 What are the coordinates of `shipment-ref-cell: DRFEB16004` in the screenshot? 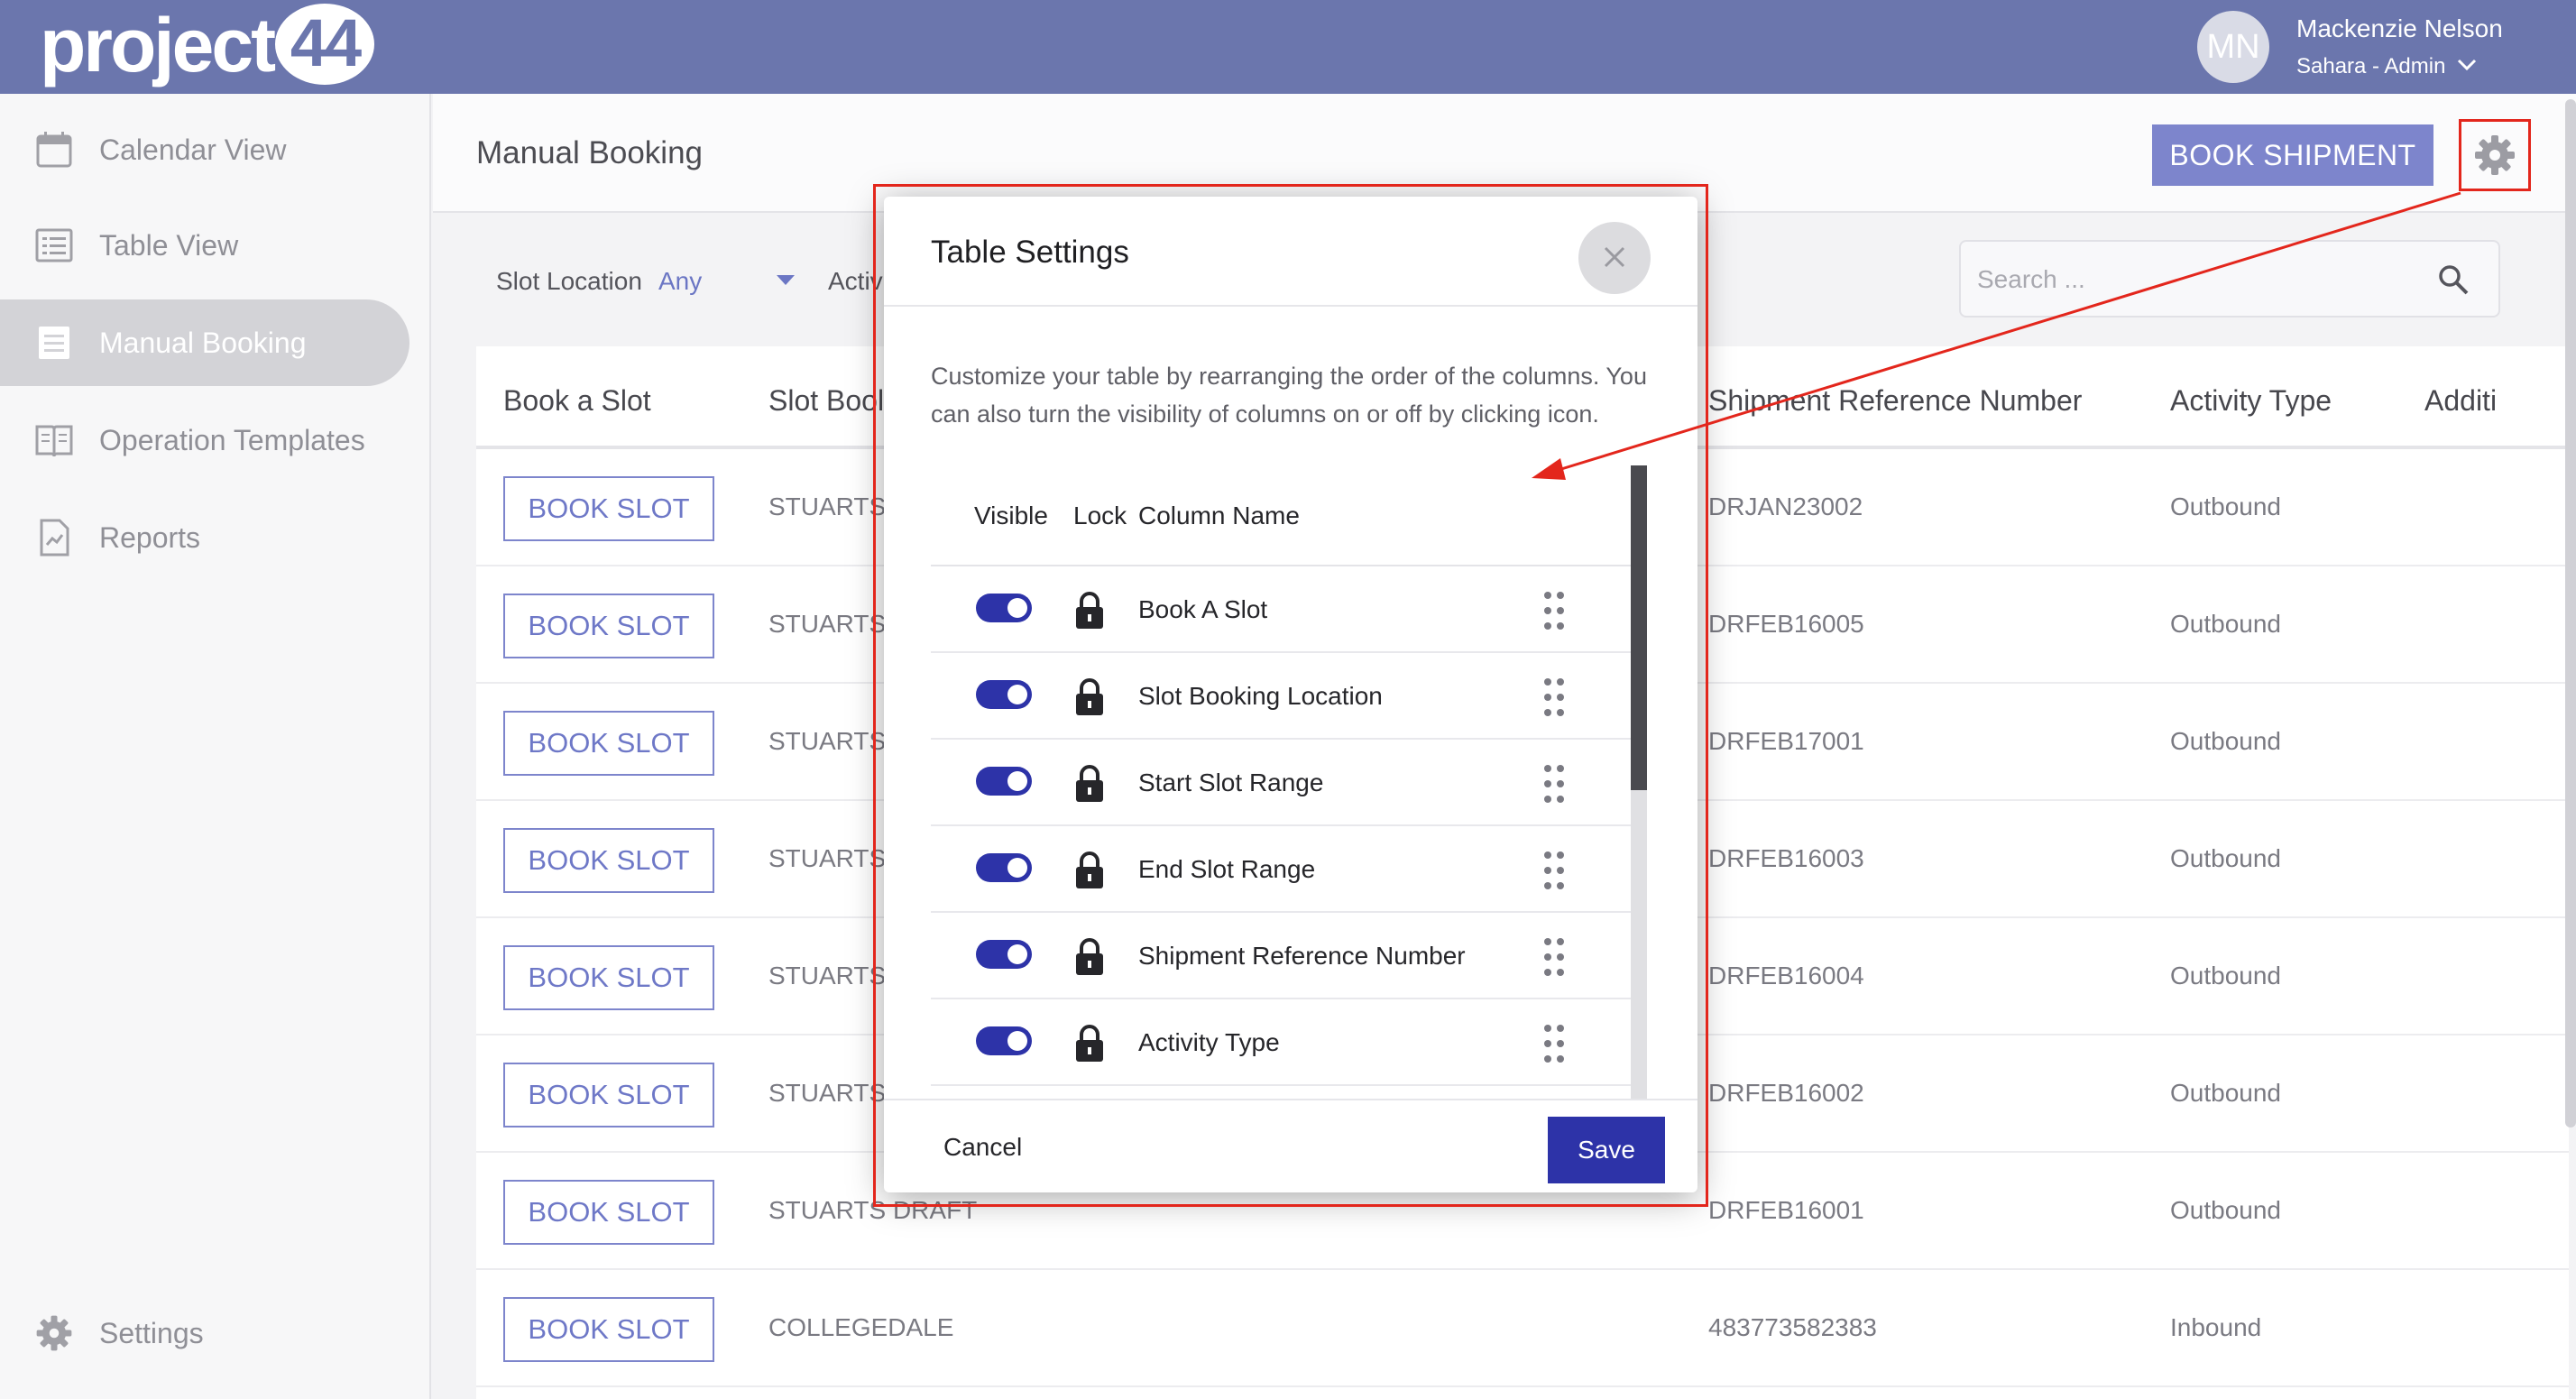 It's located at (1786, 975).